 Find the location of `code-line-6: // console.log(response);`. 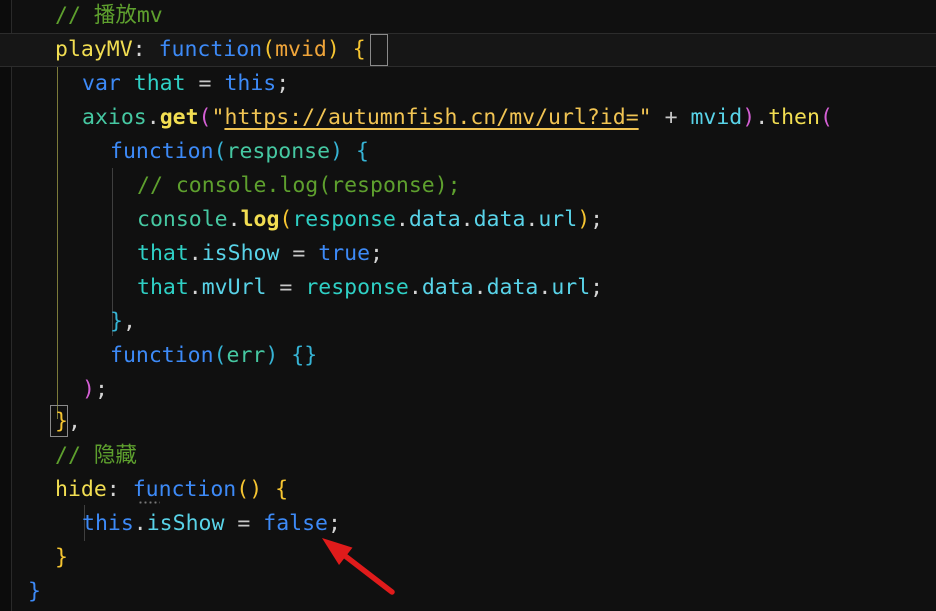

code-line-6: // console.log(response); is located at coordinates (468, 186).